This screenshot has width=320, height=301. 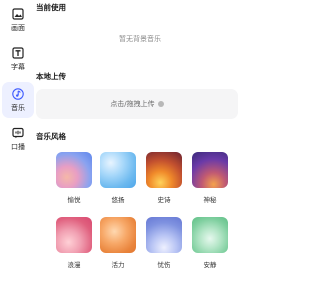 I want to click on sidebar-item-voiceover: 口播, so click(x=18, y=141).